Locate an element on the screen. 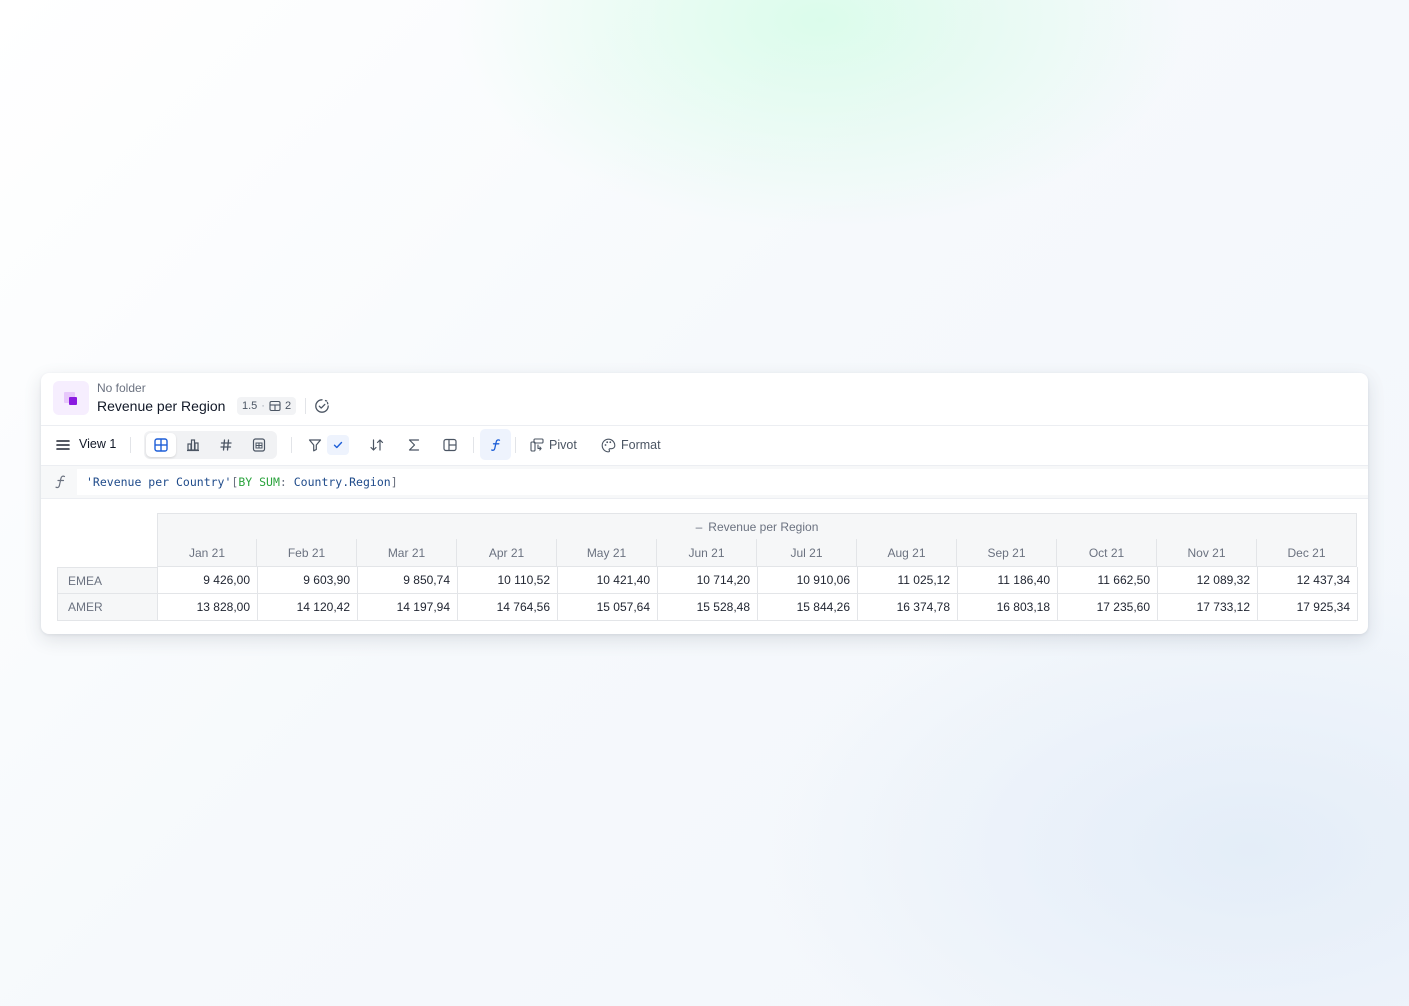  column-header: May 21 is located at coordinates (607, 553).